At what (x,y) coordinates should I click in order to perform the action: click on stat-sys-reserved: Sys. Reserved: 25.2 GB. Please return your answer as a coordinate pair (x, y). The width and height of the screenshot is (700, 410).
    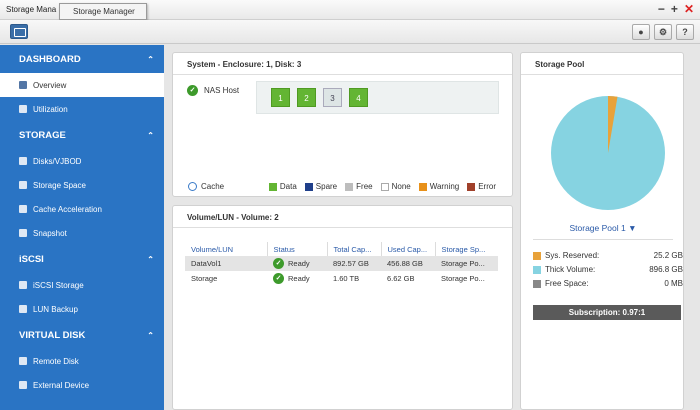
    Looking at the image, I should click on (608, 255).